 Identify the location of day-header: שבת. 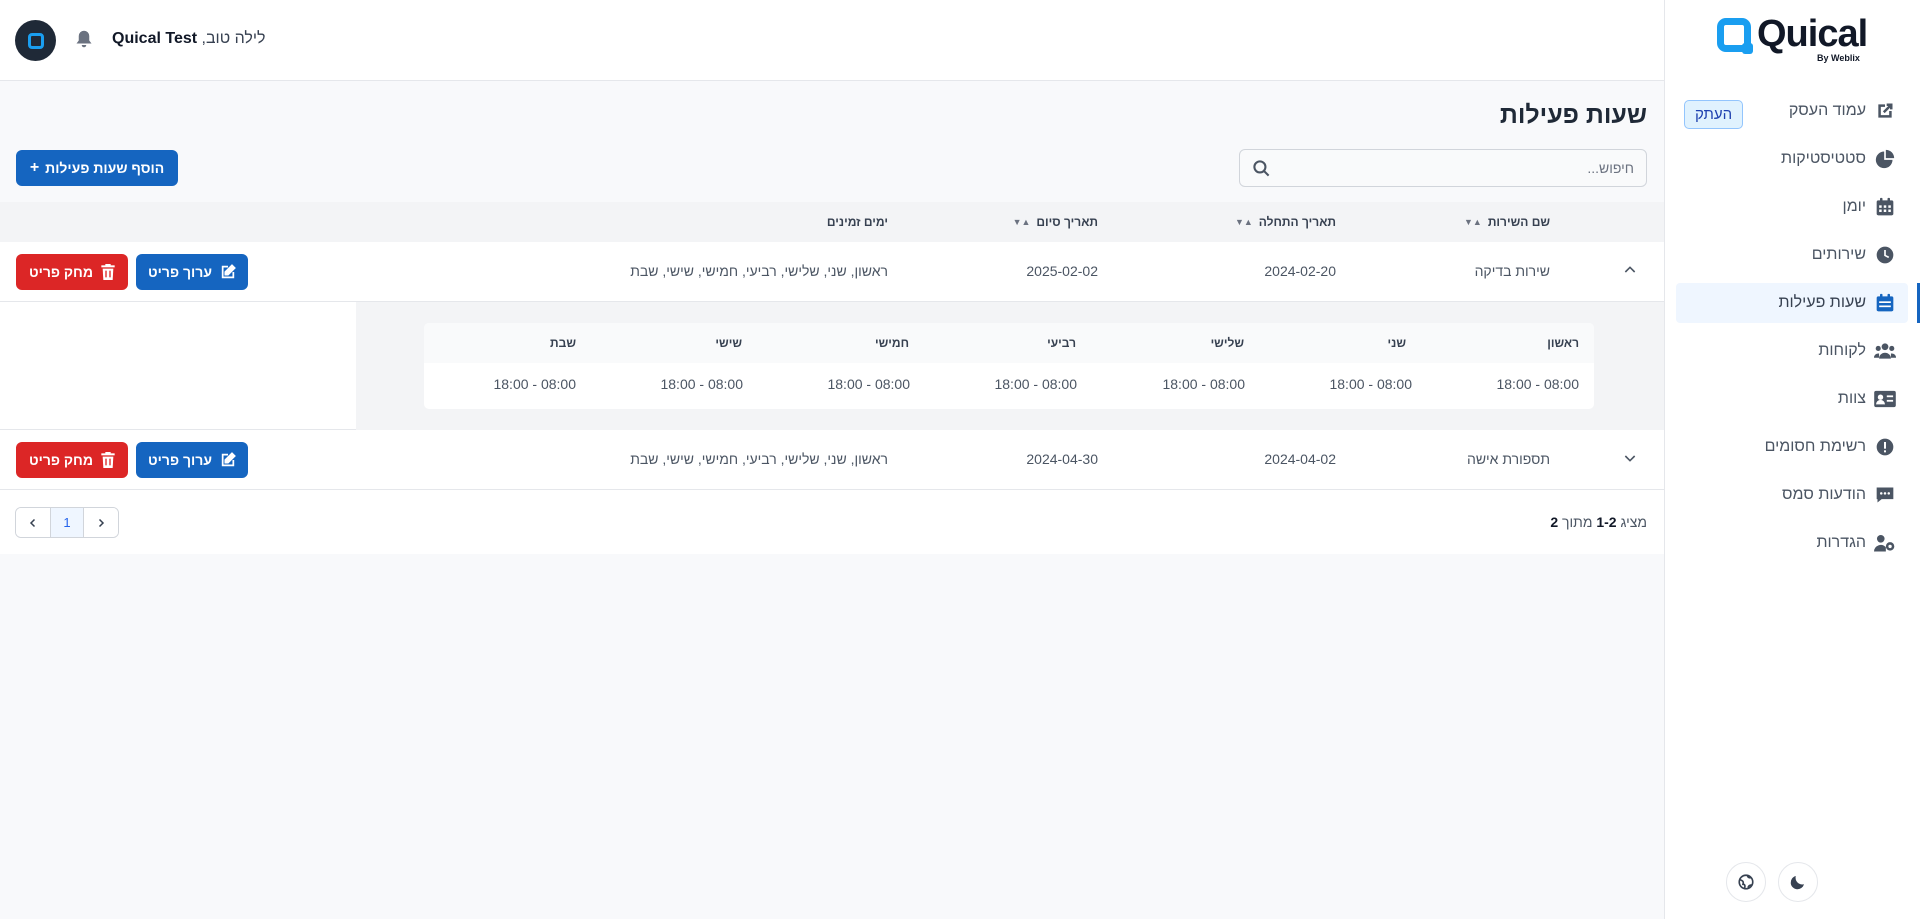
(563, 343).